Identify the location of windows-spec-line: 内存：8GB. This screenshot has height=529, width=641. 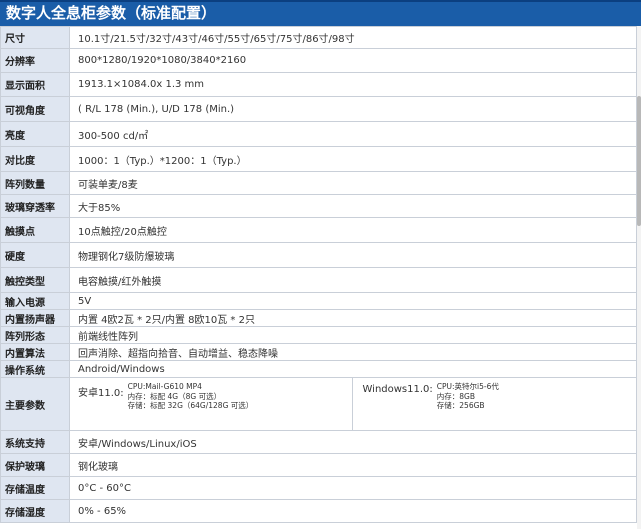
(456, 396).